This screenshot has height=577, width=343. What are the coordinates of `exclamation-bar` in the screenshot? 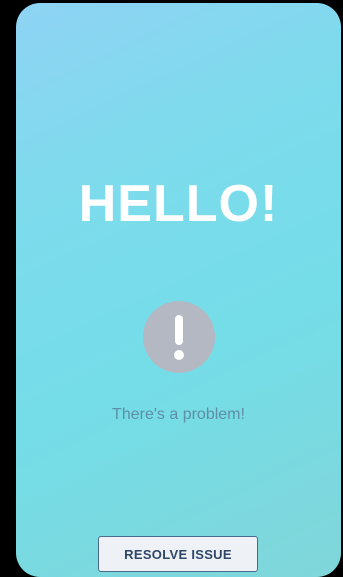 It's located at (179, 330).